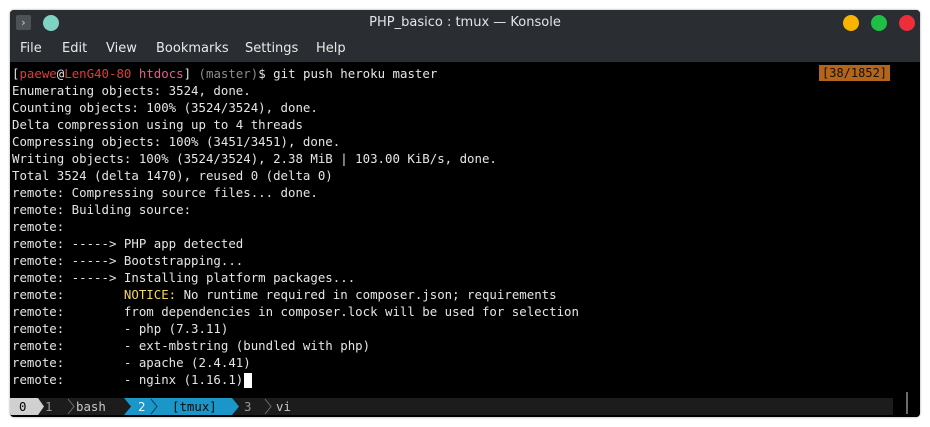  Describe the element at coordinates (262, 73) in the screenshot. I see `prompt-symbol: $` at that location.